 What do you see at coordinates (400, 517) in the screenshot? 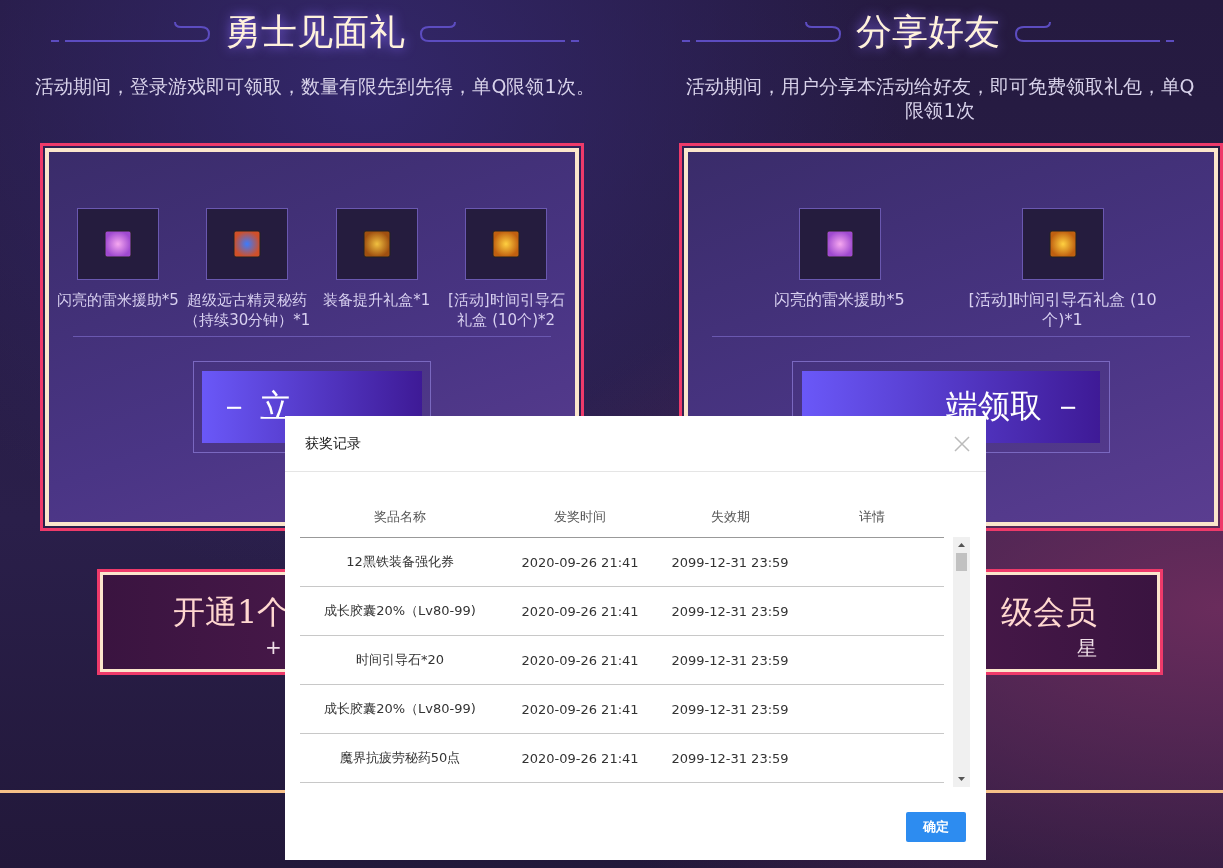
I see `column-header: 奖品名称` at bounding box center [400, 517].